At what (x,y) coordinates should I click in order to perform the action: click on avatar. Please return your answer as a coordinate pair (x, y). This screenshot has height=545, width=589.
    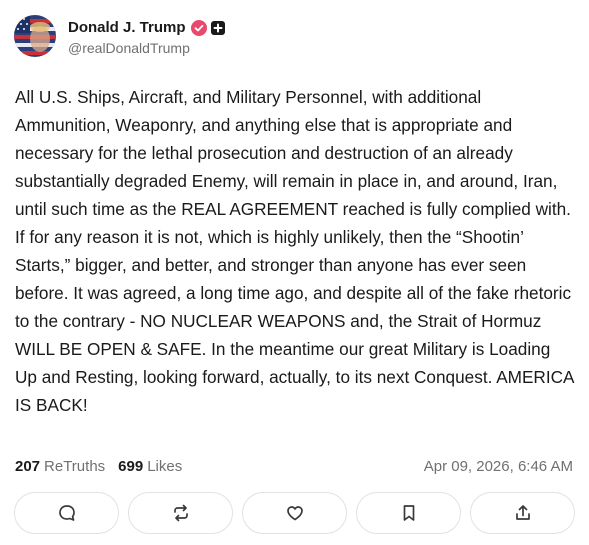
    Looking at the image, I should click on (35, 36).